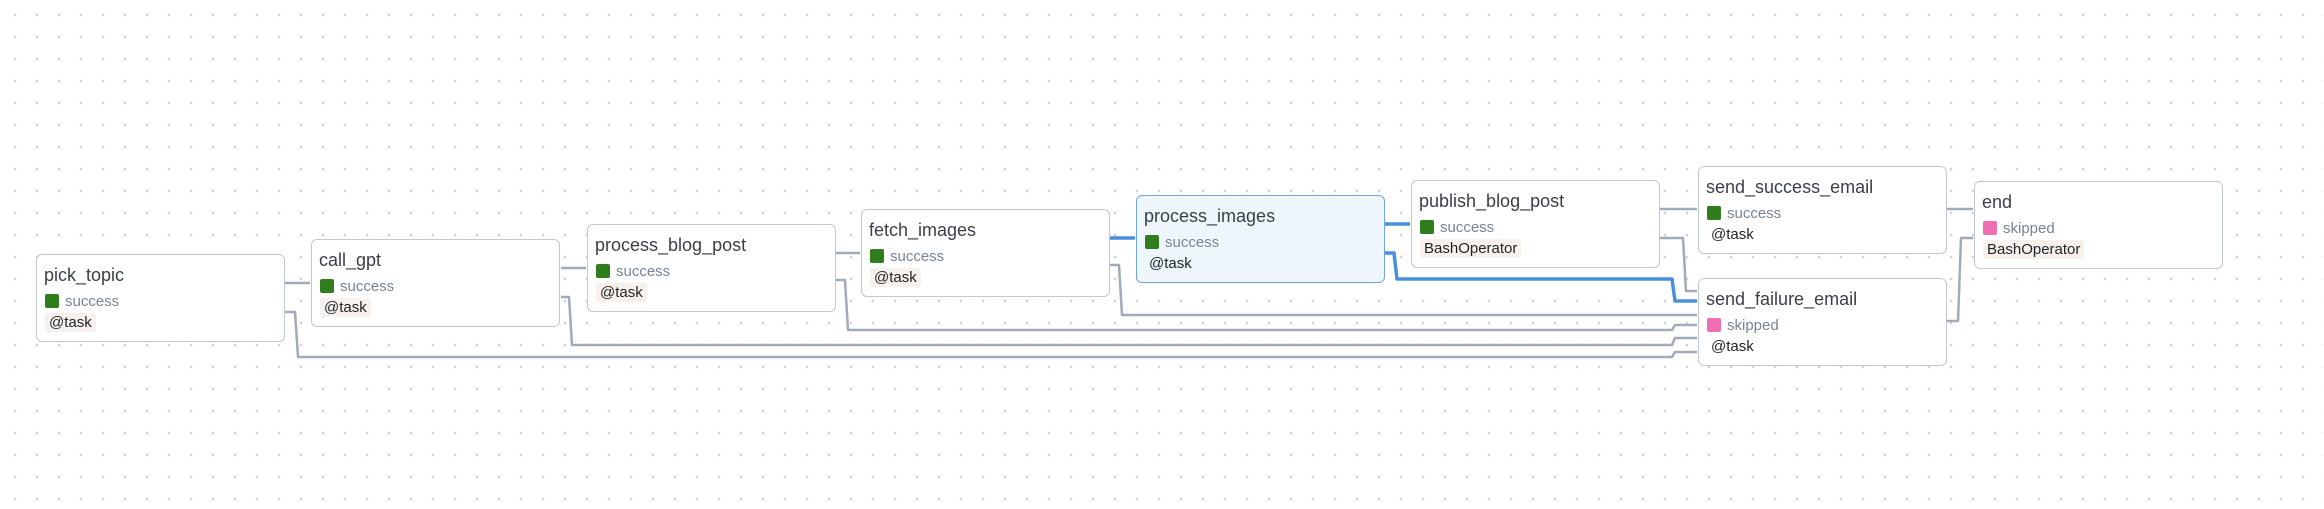 This screenshot has height=509, width=2324. Describe the element at coordinates (2098, 225) in the screenshot. I see `task-node-end: end skipped BashOperator` at that location.